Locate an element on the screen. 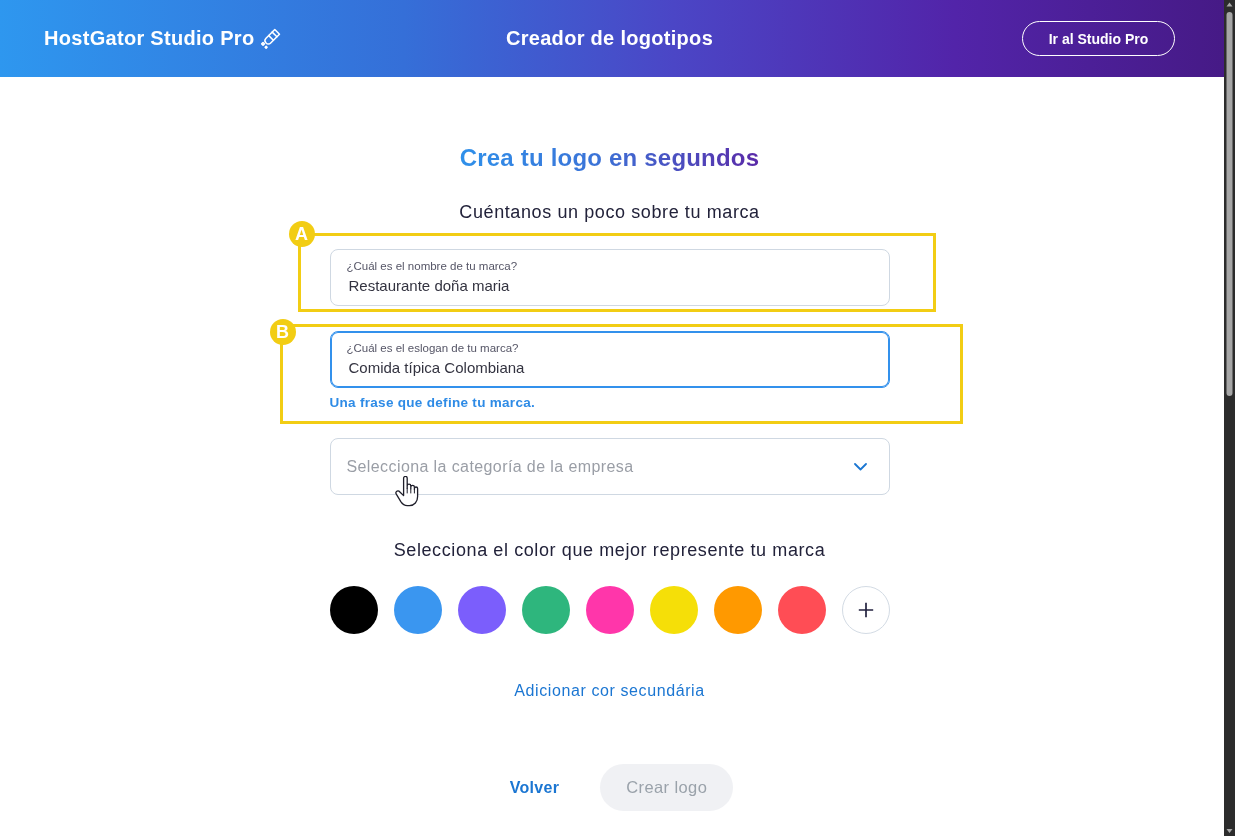 The image size is (1235, 836). field-label: ¿Cuál es el nombre de tu marca? is located at coordinates (432, 266).